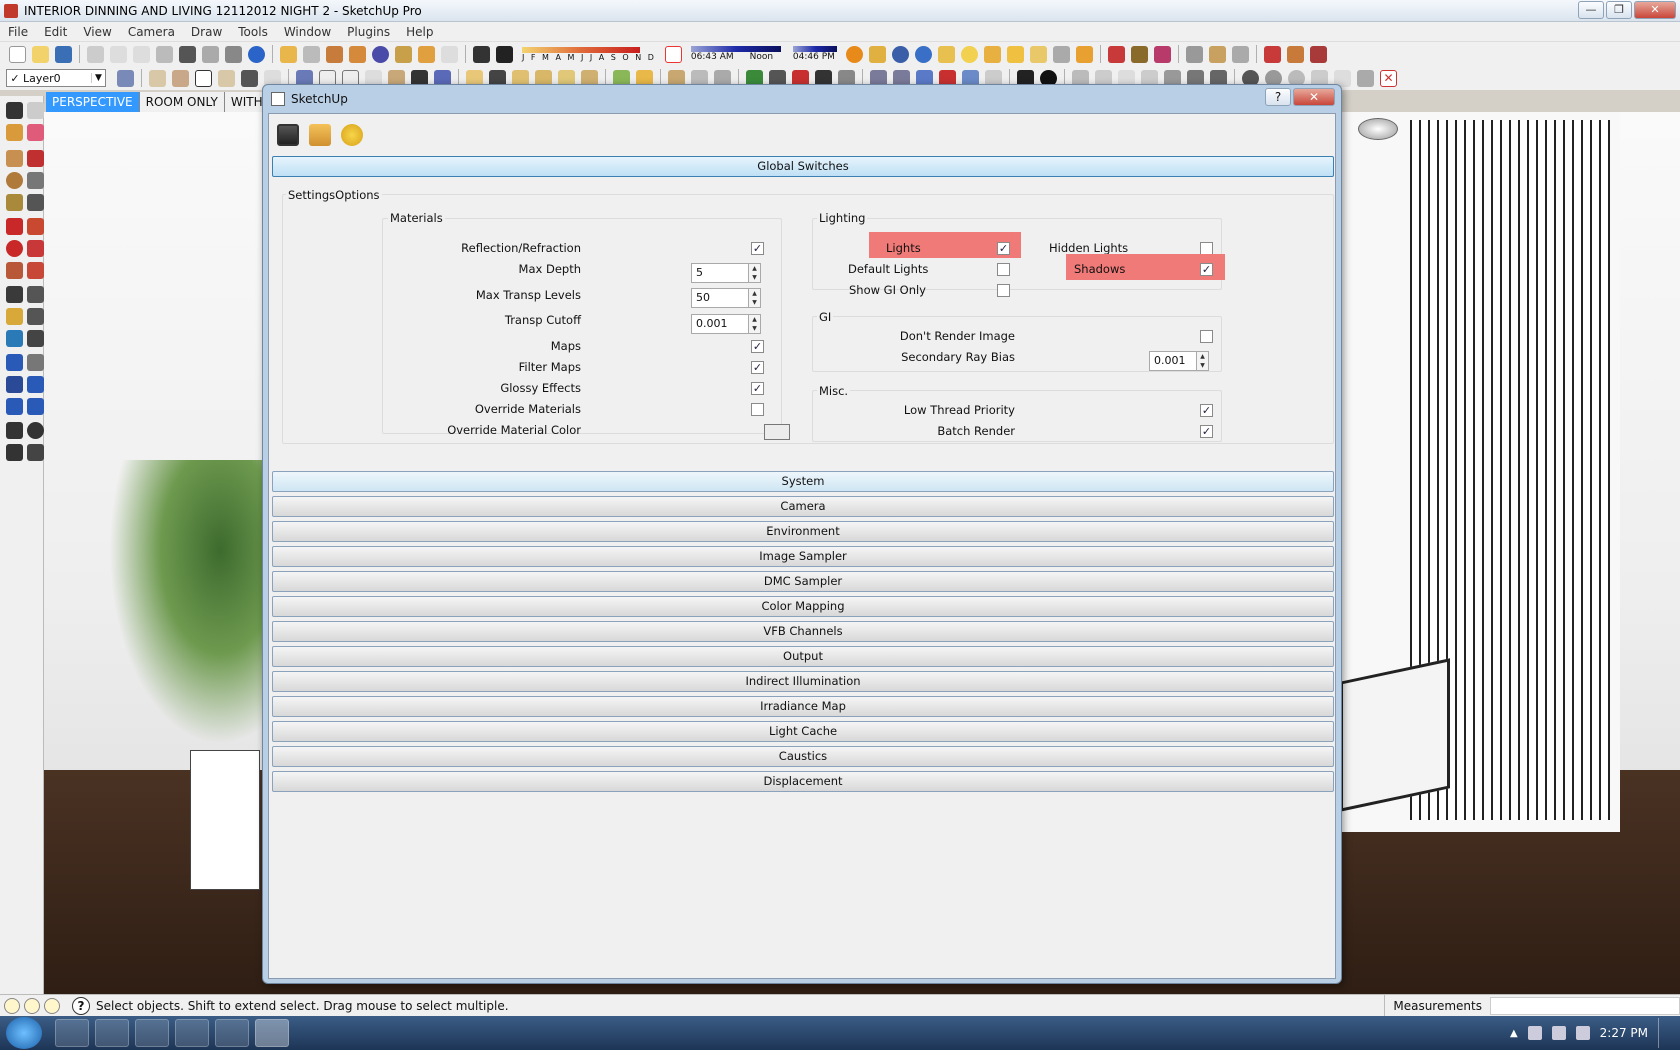 The image size is (1680, 1050). Describe the element at coordinates (35, 270) in the screenshot. I see `offset-icon` at that location.